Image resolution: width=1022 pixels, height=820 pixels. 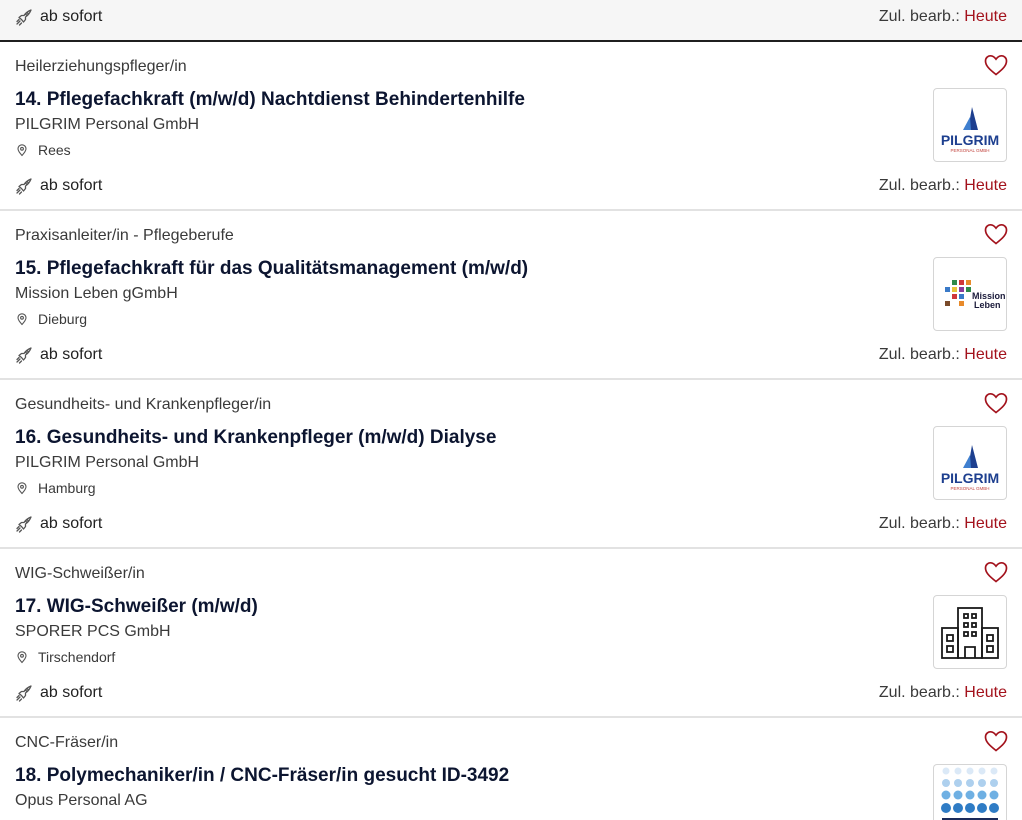 What do you see at coordinates (970, 294) in the screenshot?
I see `mission-leben-logo: Mission Leben` at bounding box center [970, 294].